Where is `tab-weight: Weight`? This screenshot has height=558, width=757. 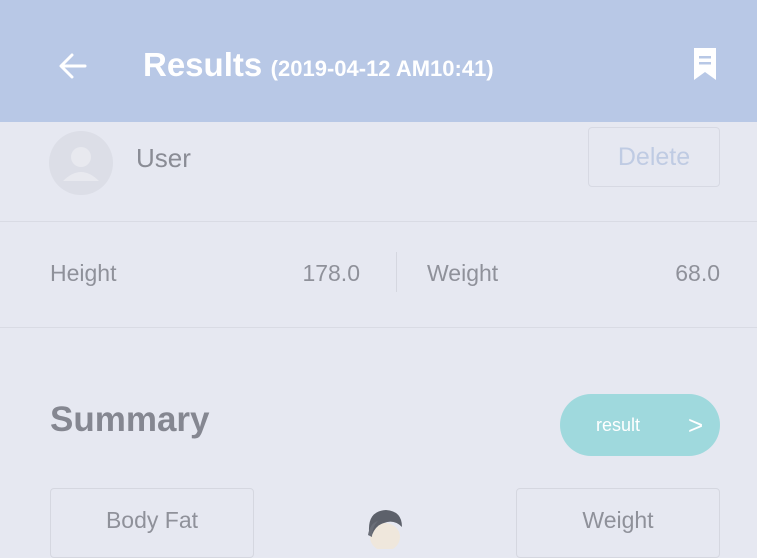
tab-weight: Weight is located at coordinates (618, 523).